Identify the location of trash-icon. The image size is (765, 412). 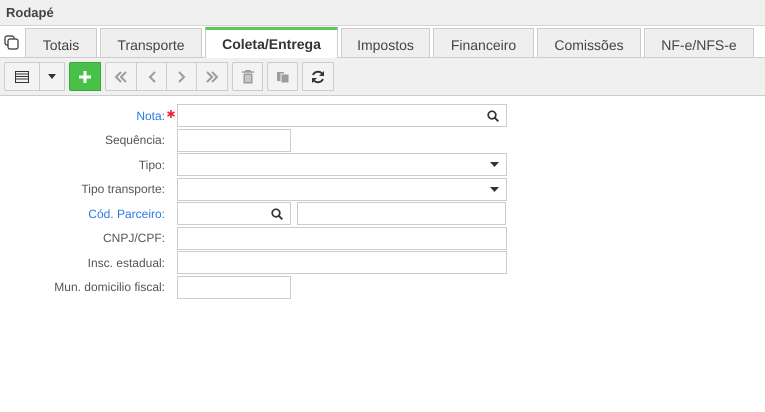
(248, 77).